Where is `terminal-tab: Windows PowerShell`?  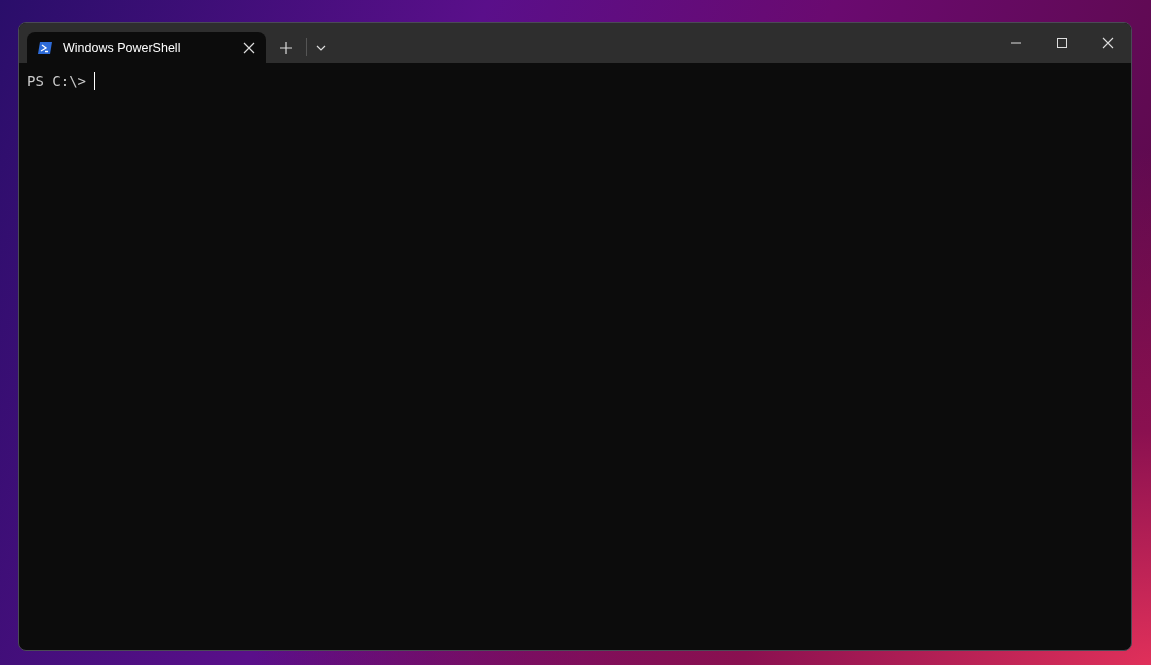 terminal-tab: Windows PowerShell is located at coordinates (146, 47).